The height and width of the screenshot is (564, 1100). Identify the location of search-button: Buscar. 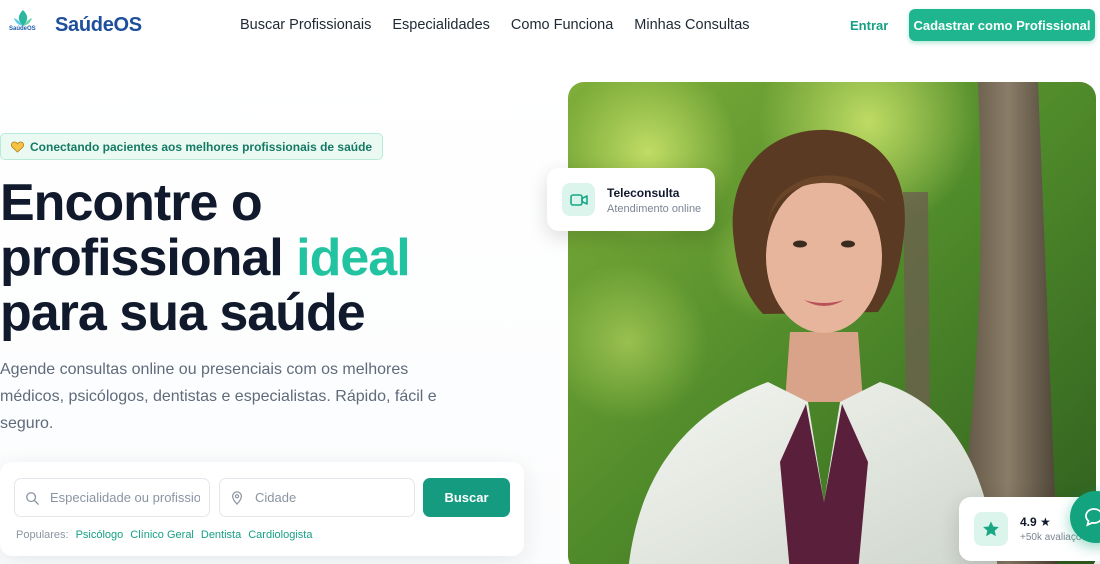
(466, 497).